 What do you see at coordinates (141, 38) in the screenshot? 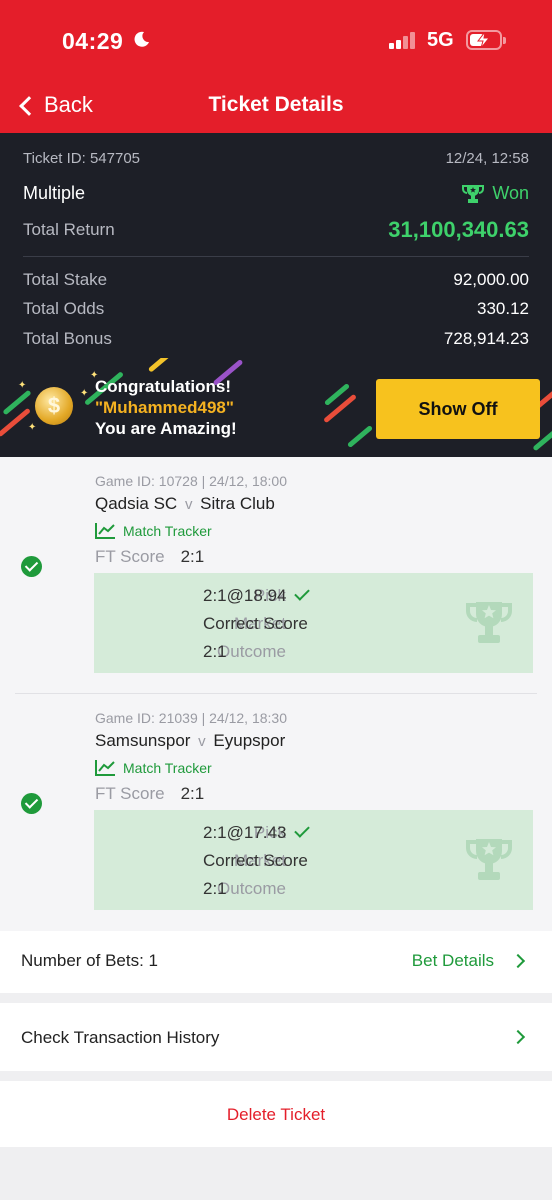
I see `moon-icon` at bounding box center [141, 38].